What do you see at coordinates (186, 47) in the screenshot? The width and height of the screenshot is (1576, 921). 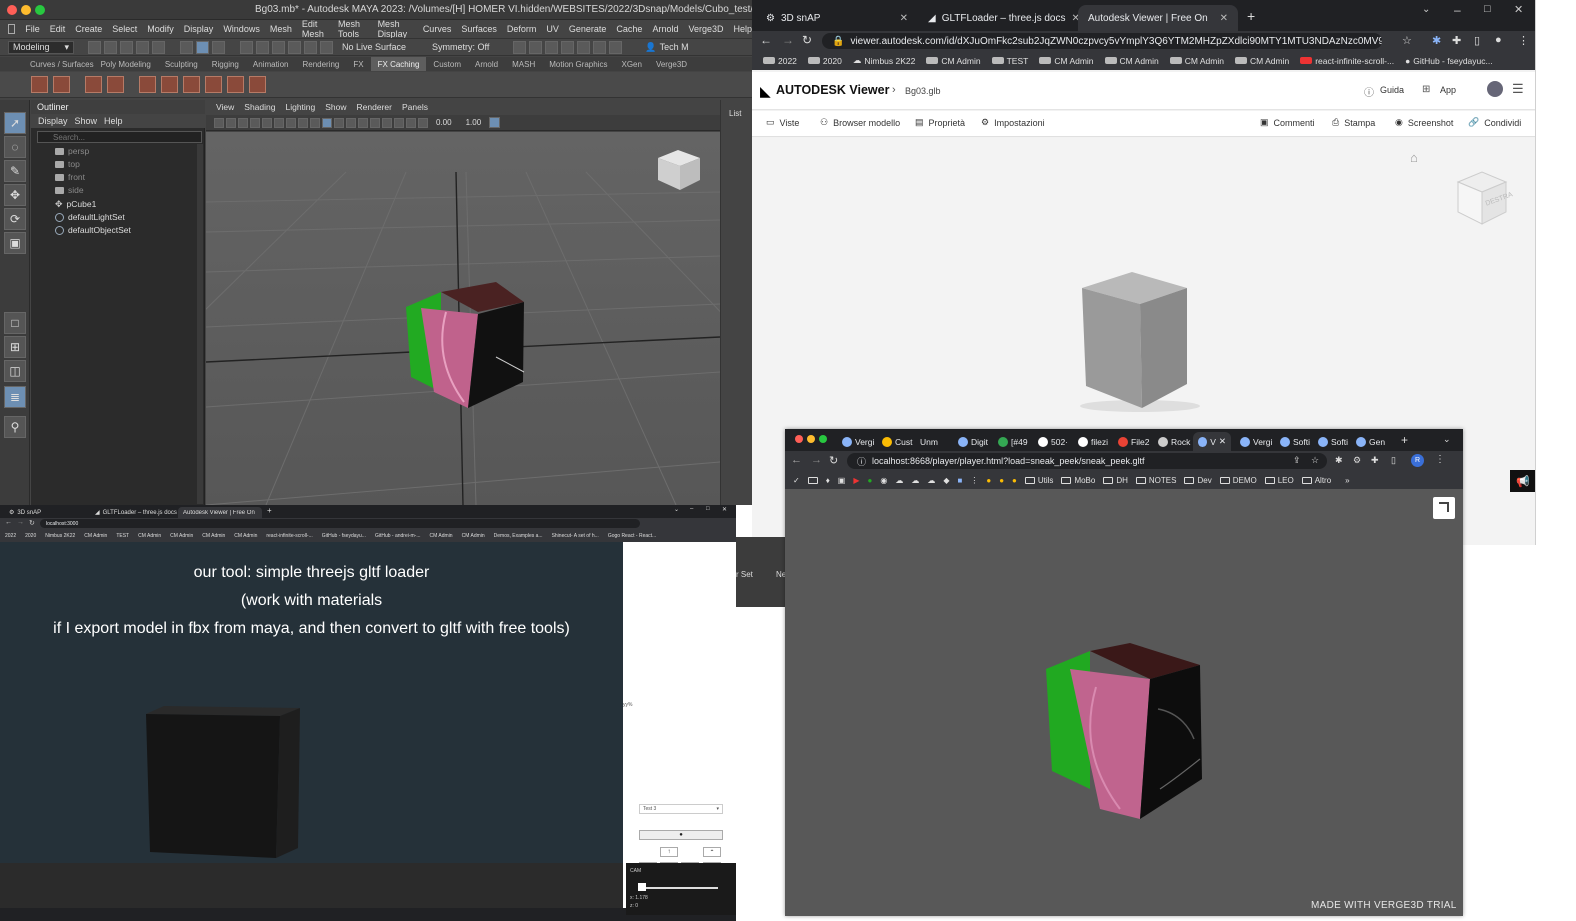 I see `select-hierarchy-icon` at bounding box center [186, 47].